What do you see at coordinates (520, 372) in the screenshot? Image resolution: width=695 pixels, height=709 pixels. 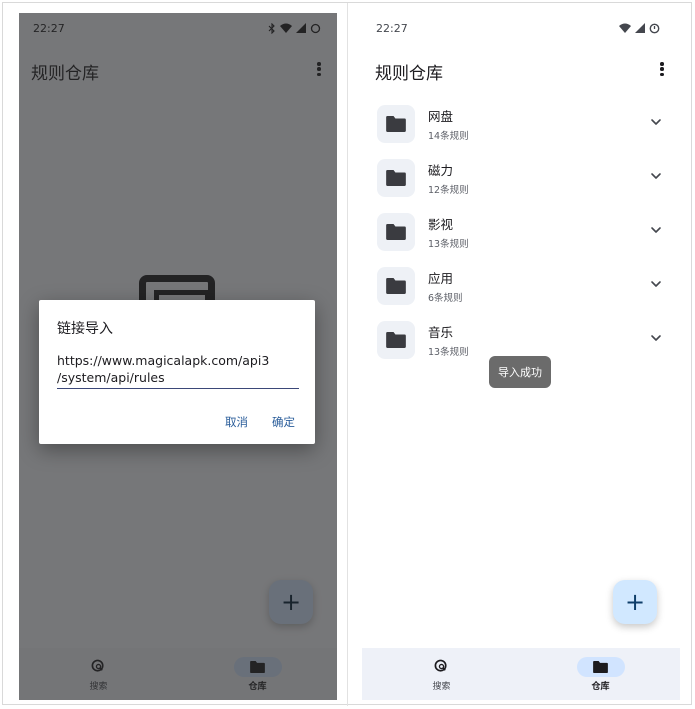 I see `toast-message: 导入成功` at bounding box center [520, 372].